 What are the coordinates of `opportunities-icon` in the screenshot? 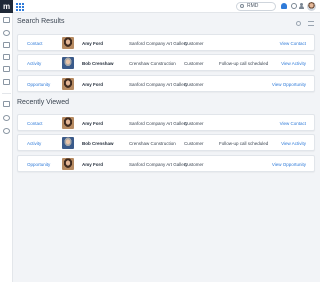 It's located at (6, 57).